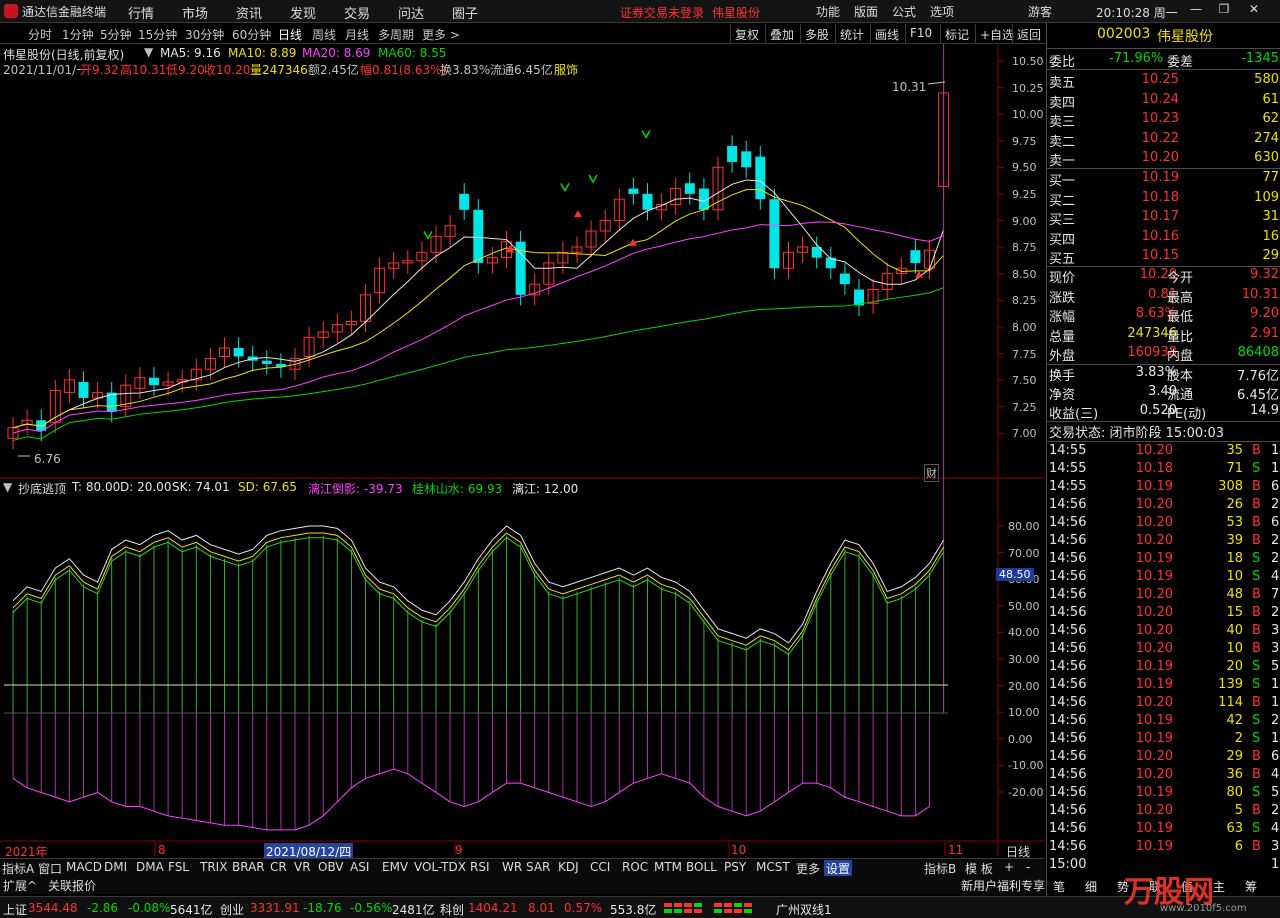 This screenshot has width=1280, height=918. I want to click on quote-tab-1: 细, so click(1091, 886).